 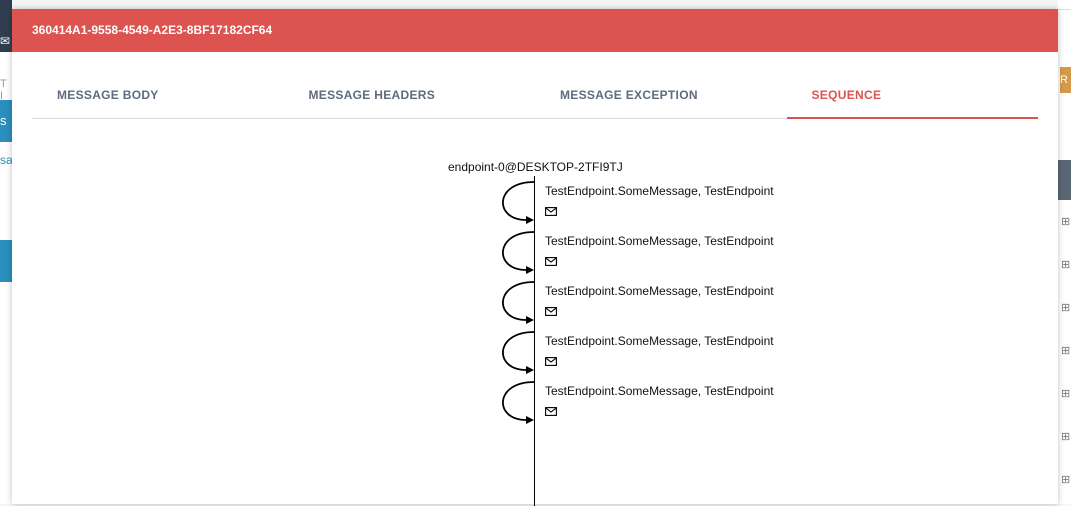 What do you see at coordinates (6, 121) in the screenshot?
I see `background-blue-button: s` at bounding box center [6, 121].